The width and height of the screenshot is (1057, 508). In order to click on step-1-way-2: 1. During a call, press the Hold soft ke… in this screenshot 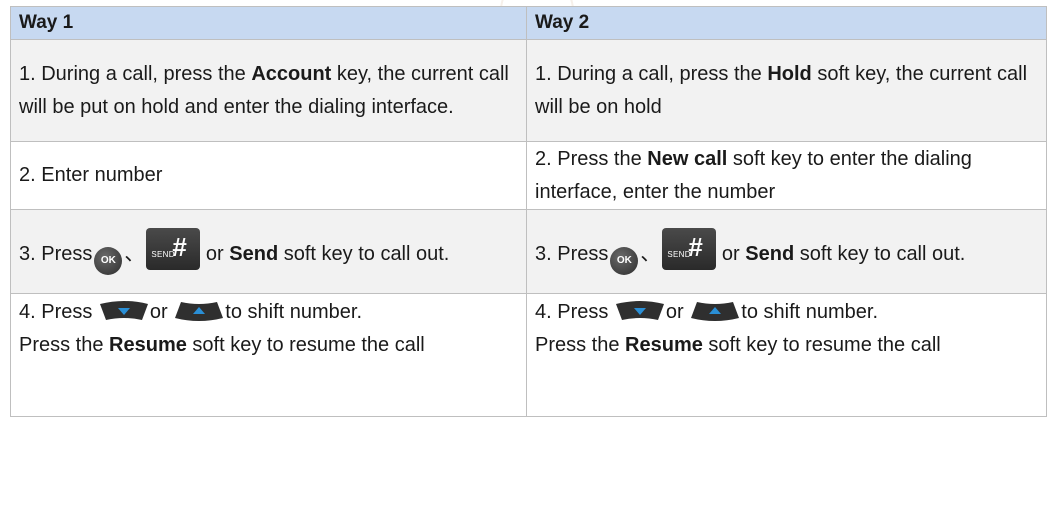, I will do `click(786, 90)`.